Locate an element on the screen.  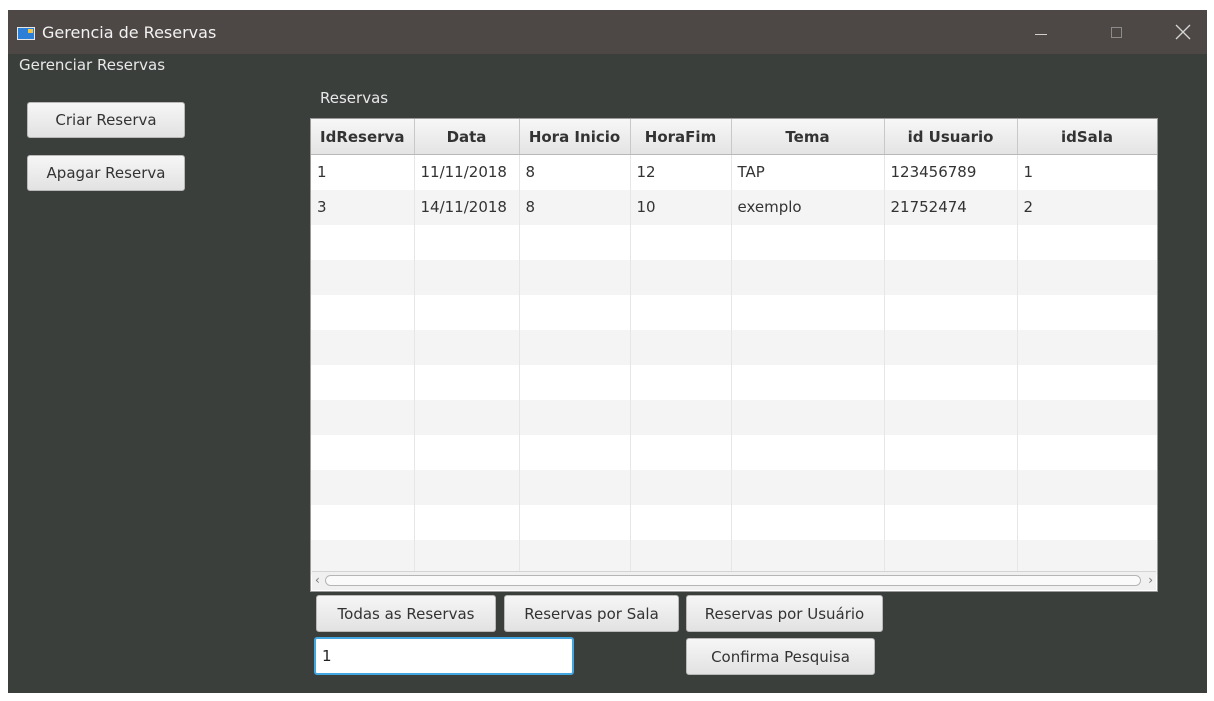
table-cell: exemplo is located at coordinates (808, 207).